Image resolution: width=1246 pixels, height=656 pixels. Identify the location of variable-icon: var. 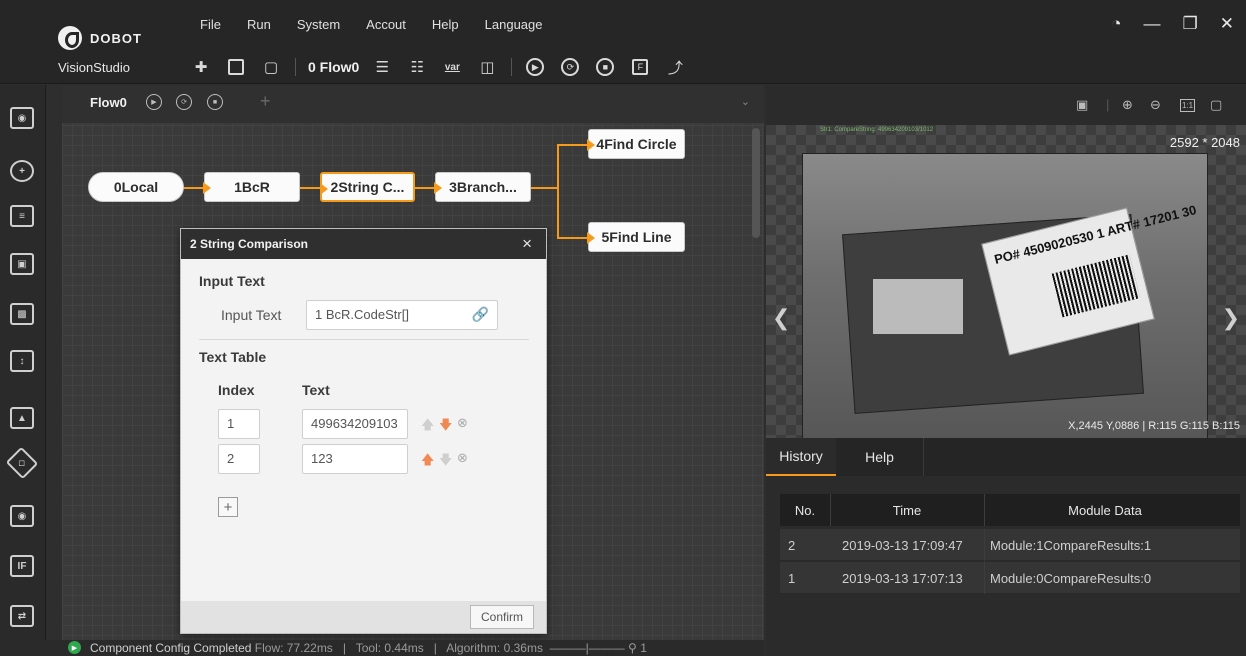
(452, 67).